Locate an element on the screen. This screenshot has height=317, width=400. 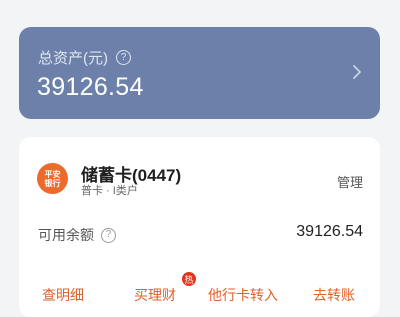
transfer-in-button: 他行卡转入 is located at coordinates (243, 295).